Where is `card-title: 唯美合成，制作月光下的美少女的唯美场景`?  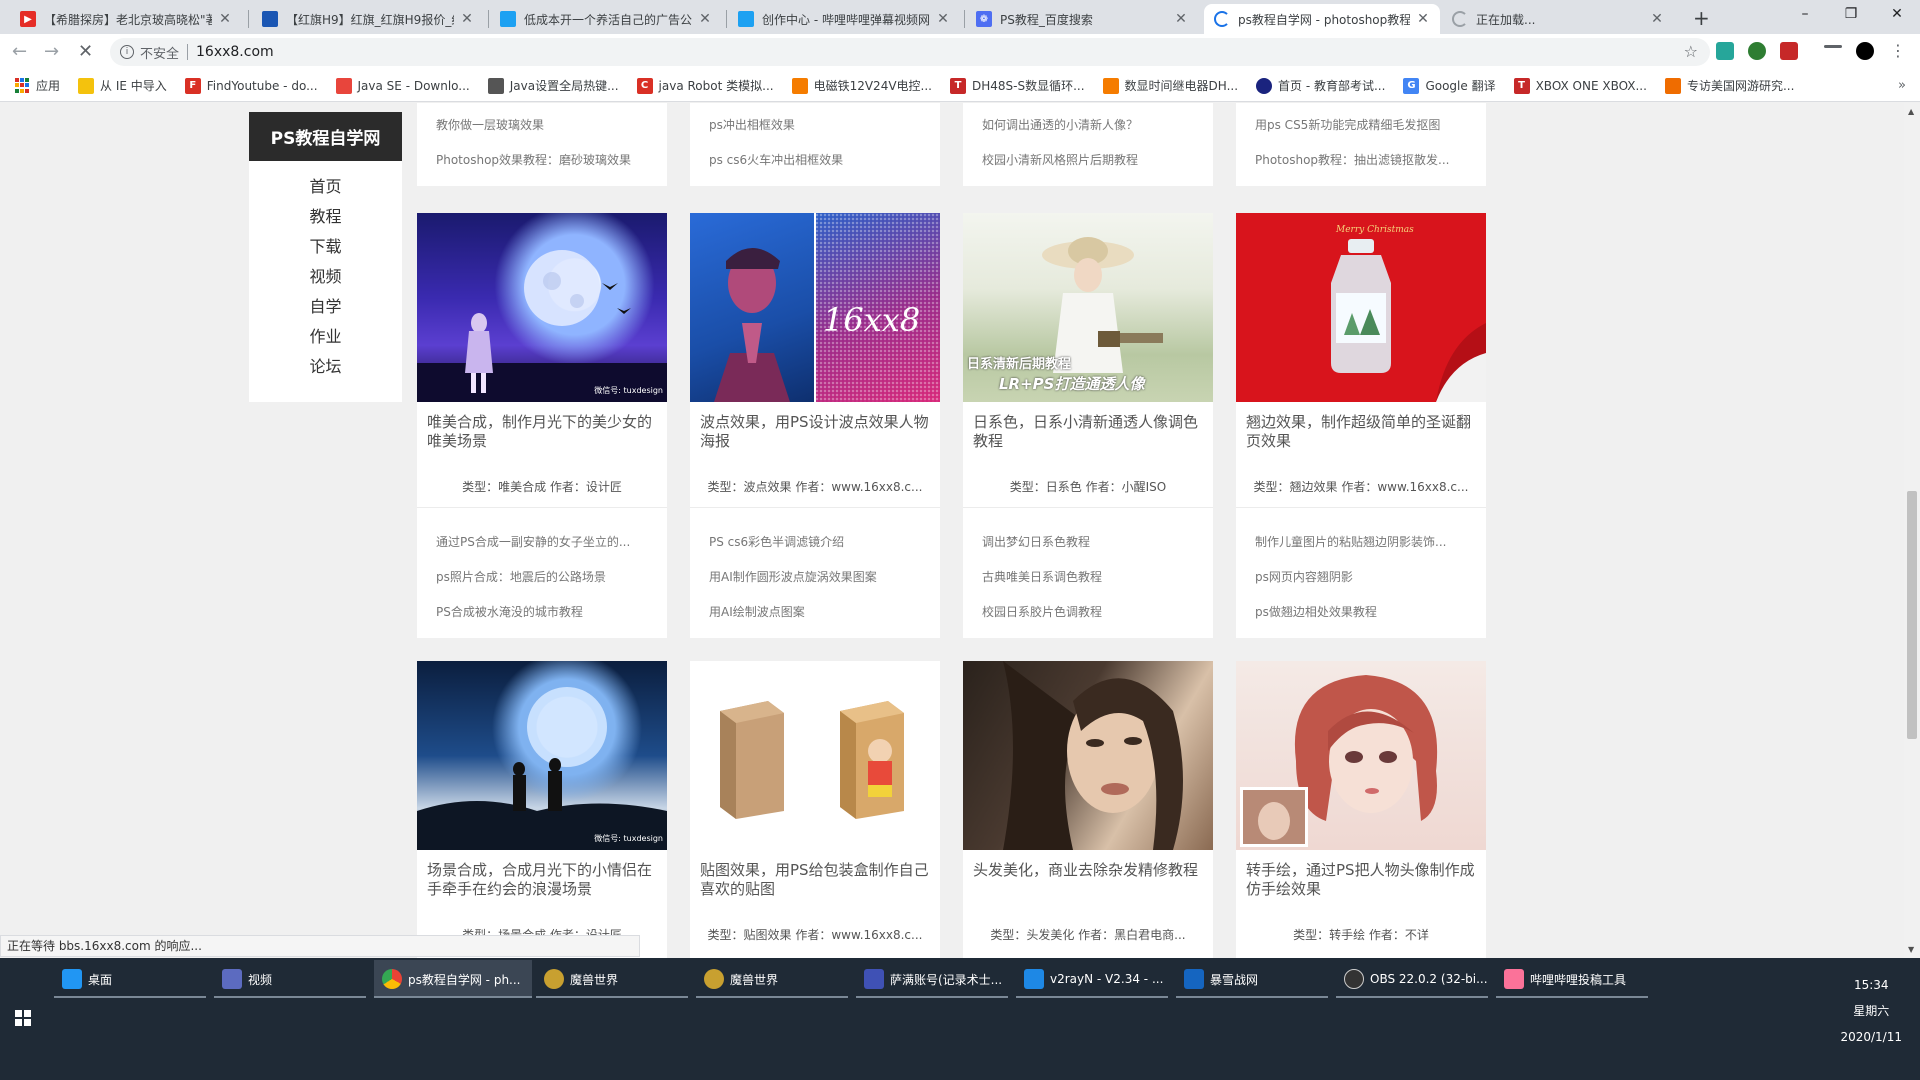 card-title: 唯美合成，制作月光下的美少女的唯美场景 is located at coordinates (543, 432).